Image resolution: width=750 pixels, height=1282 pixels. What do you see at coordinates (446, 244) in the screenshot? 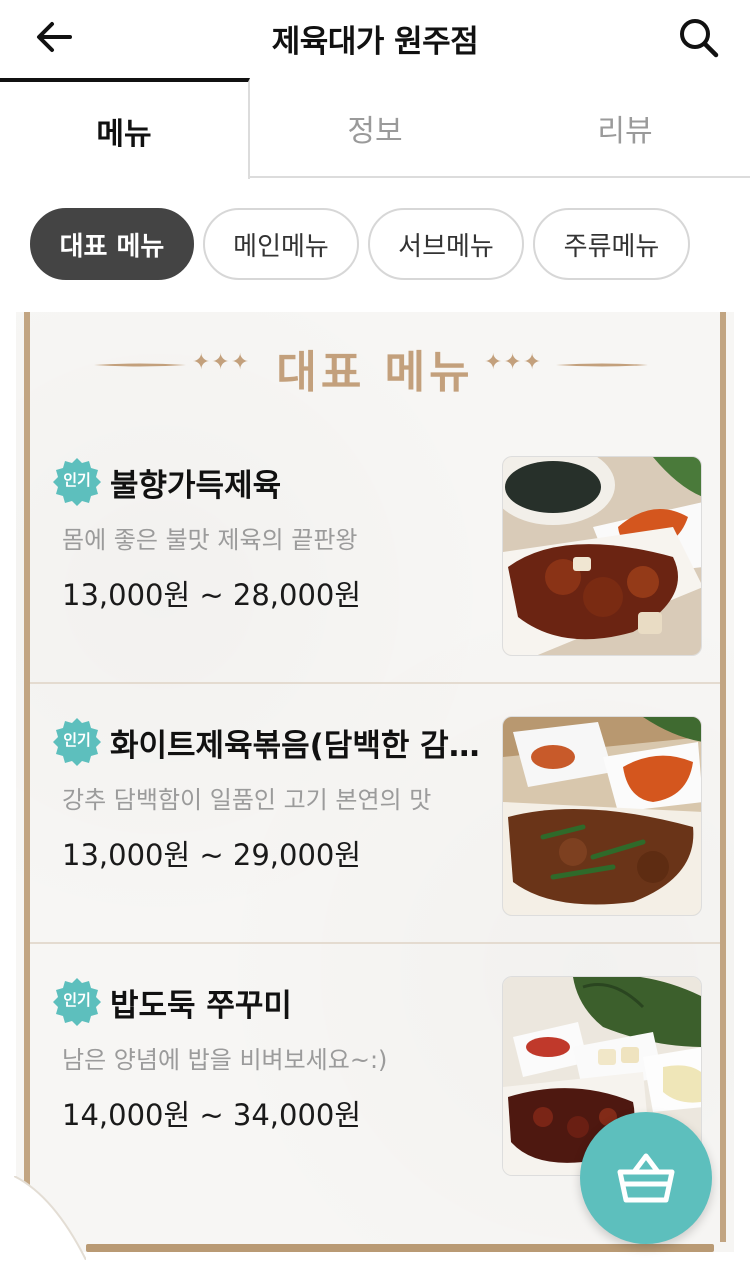
I see `chip-side-menu: 서브메뉴` at bounding box center [446, 244].